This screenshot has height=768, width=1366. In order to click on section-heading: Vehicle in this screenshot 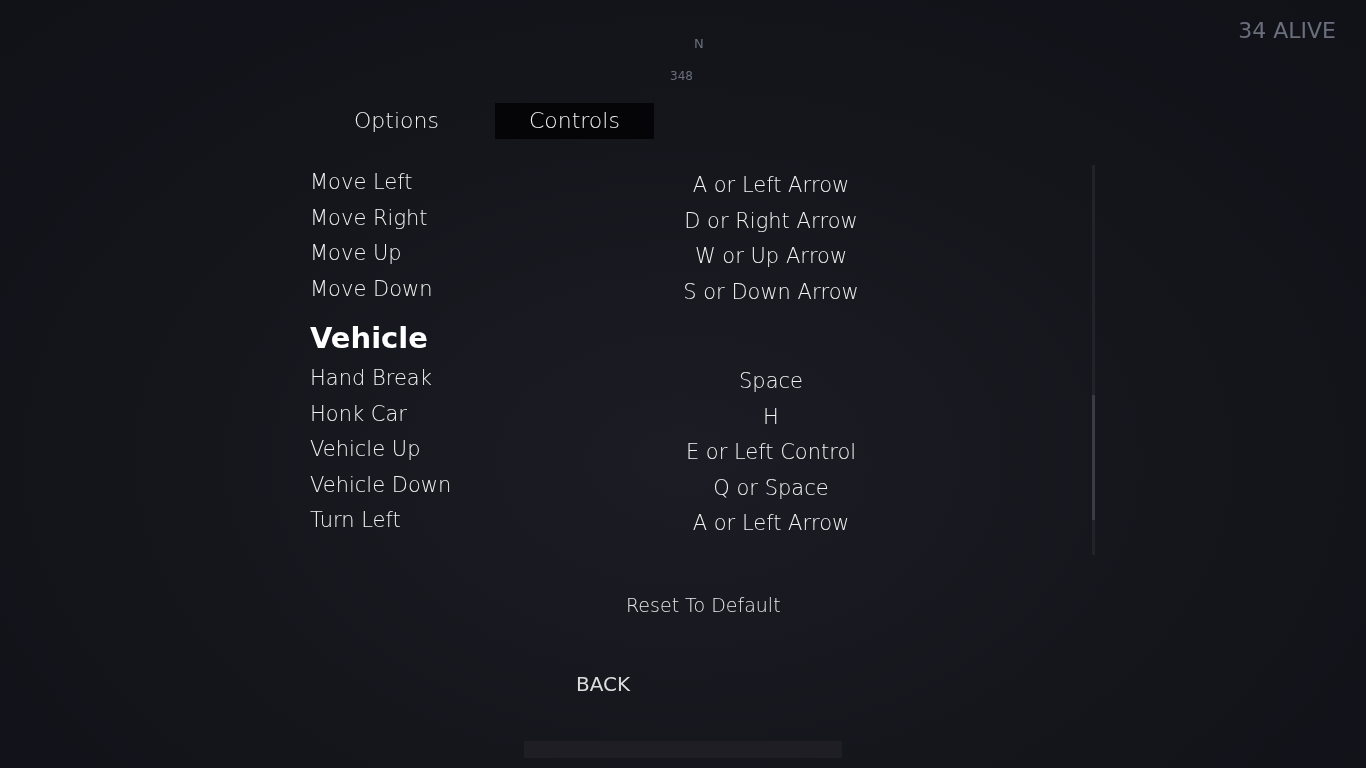, I will do `click(369, 338)`.